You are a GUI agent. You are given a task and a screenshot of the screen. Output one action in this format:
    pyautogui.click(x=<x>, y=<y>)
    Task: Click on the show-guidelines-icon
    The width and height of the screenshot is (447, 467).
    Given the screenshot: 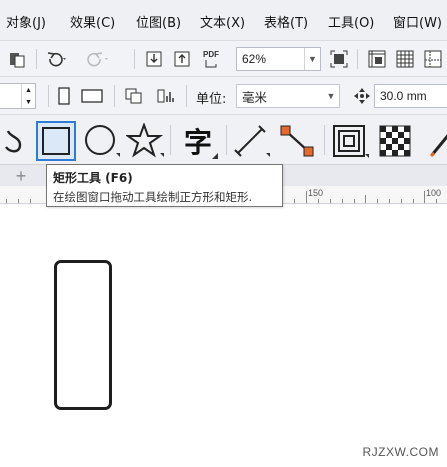 What is the action you would take?
    pyautogui.click(x=433, y=59)
    